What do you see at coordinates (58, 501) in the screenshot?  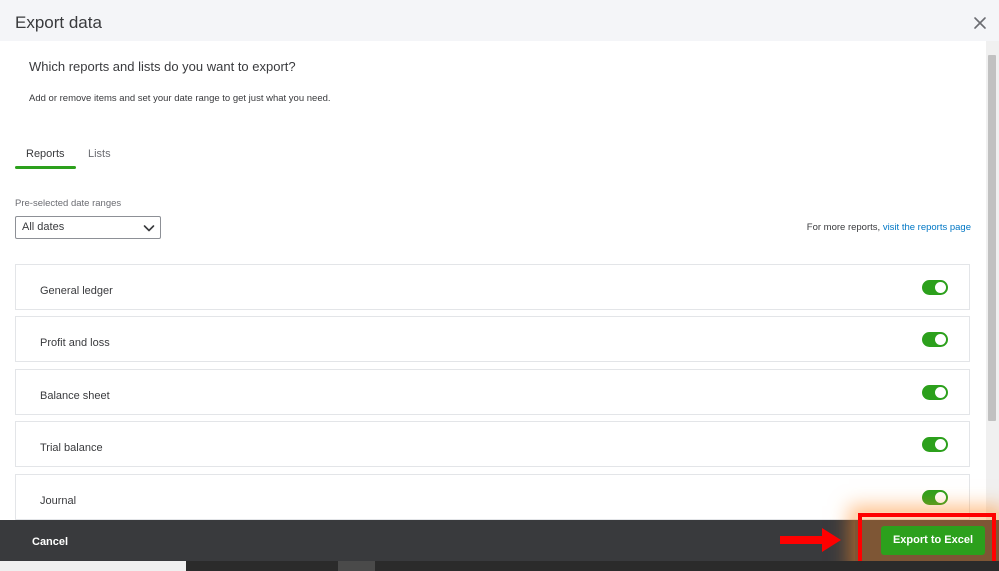 I see `report-label: Journal` at bounding box center [58, 501].